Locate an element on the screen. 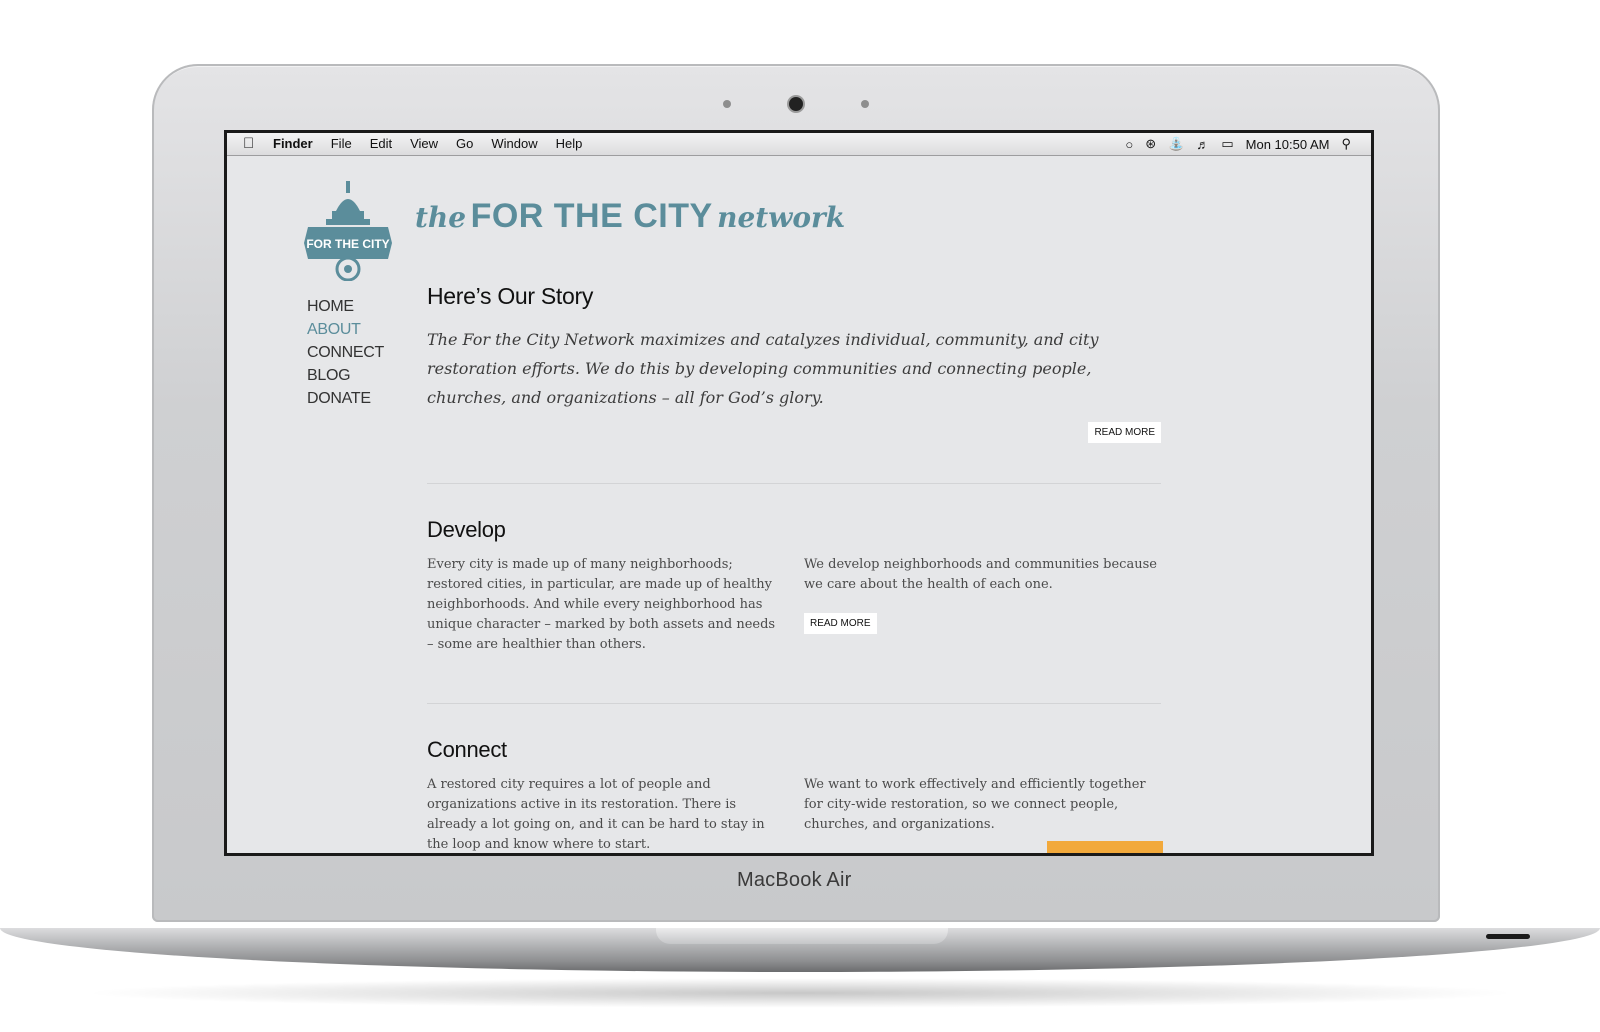  main-nav: HOME ABOUT CONNECT BLOG DONATE is located at coordinates (345, 352).